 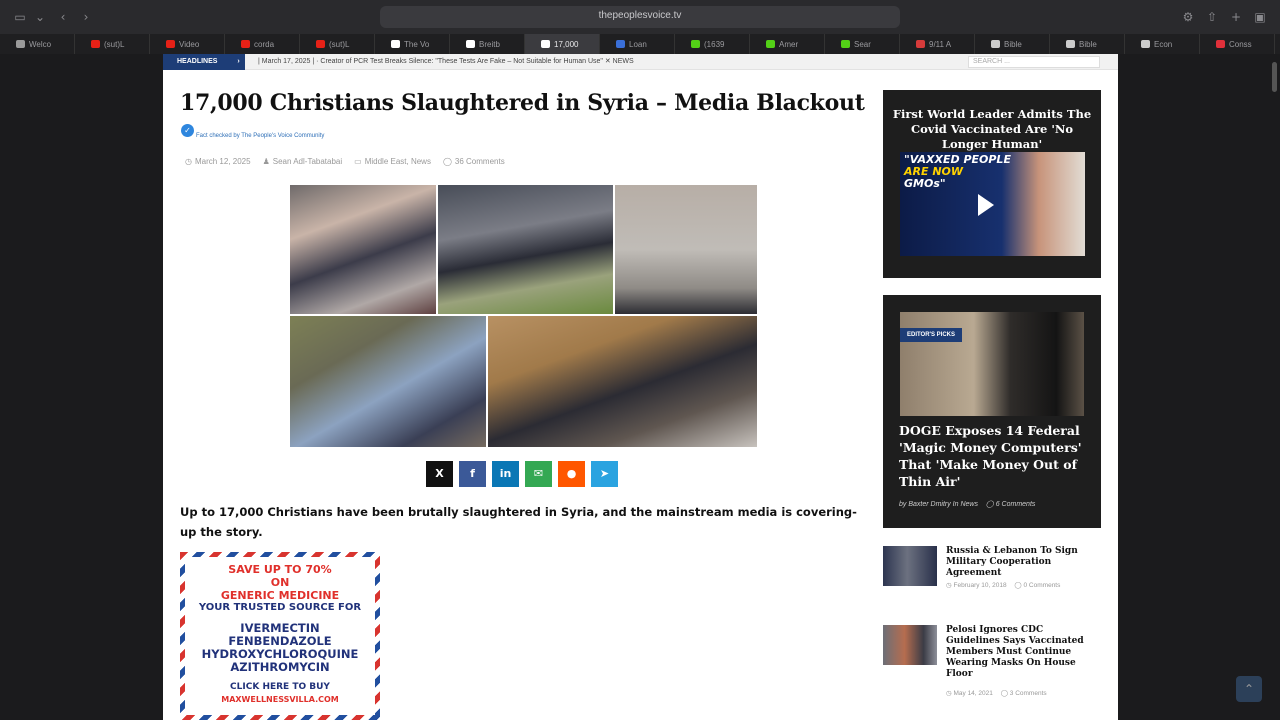 What do you see at coordinates (266, 161) in the screenshot?
I see `user-icon: ♟` at bounding box center [266, 161].